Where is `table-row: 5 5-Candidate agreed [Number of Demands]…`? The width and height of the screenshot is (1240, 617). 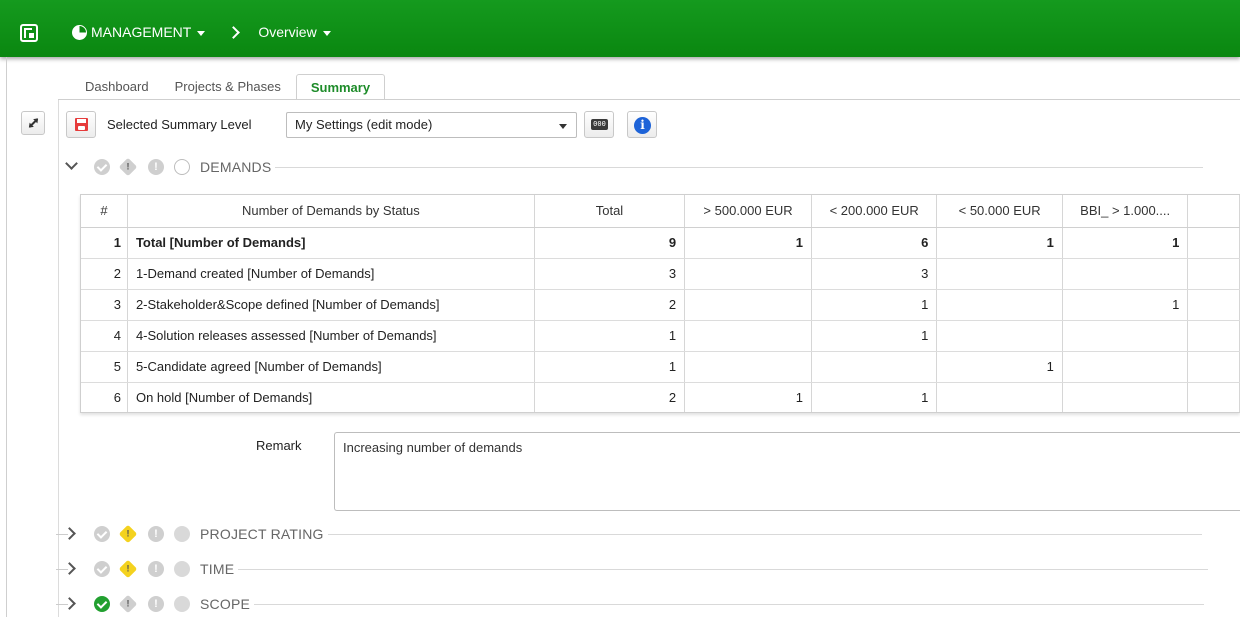 table-row: 5 5-Candidate agreed [Number of Demands]… is located at coordinates (660, 367).